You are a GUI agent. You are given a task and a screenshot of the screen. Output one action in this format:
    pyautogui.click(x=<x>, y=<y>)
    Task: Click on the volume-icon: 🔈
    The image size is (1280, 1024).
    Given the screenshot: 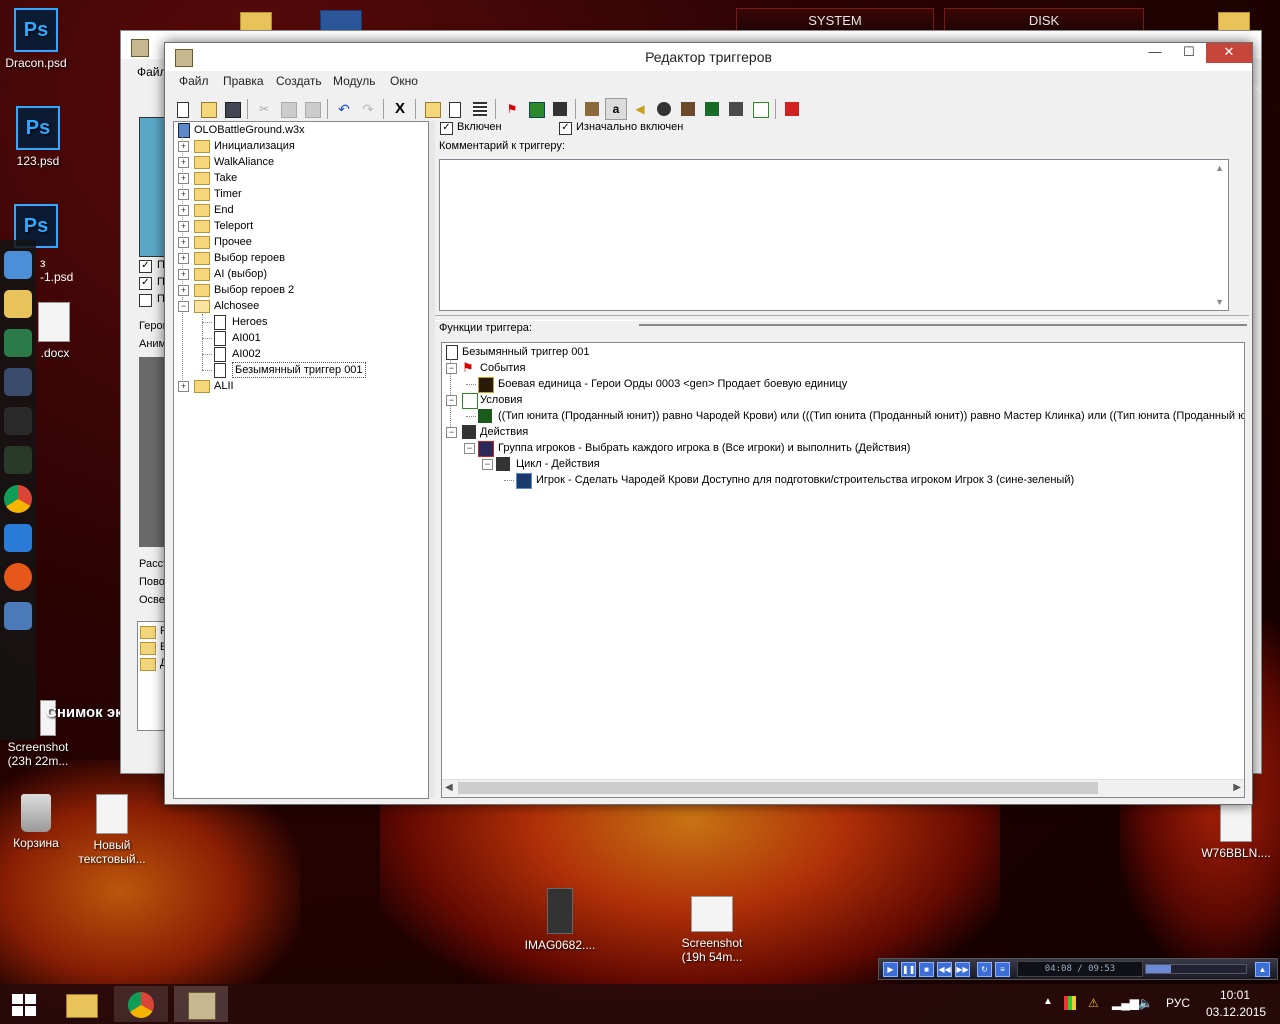 What is the action you would take?
    pyautogui.click(x=1145, y=1003)
    